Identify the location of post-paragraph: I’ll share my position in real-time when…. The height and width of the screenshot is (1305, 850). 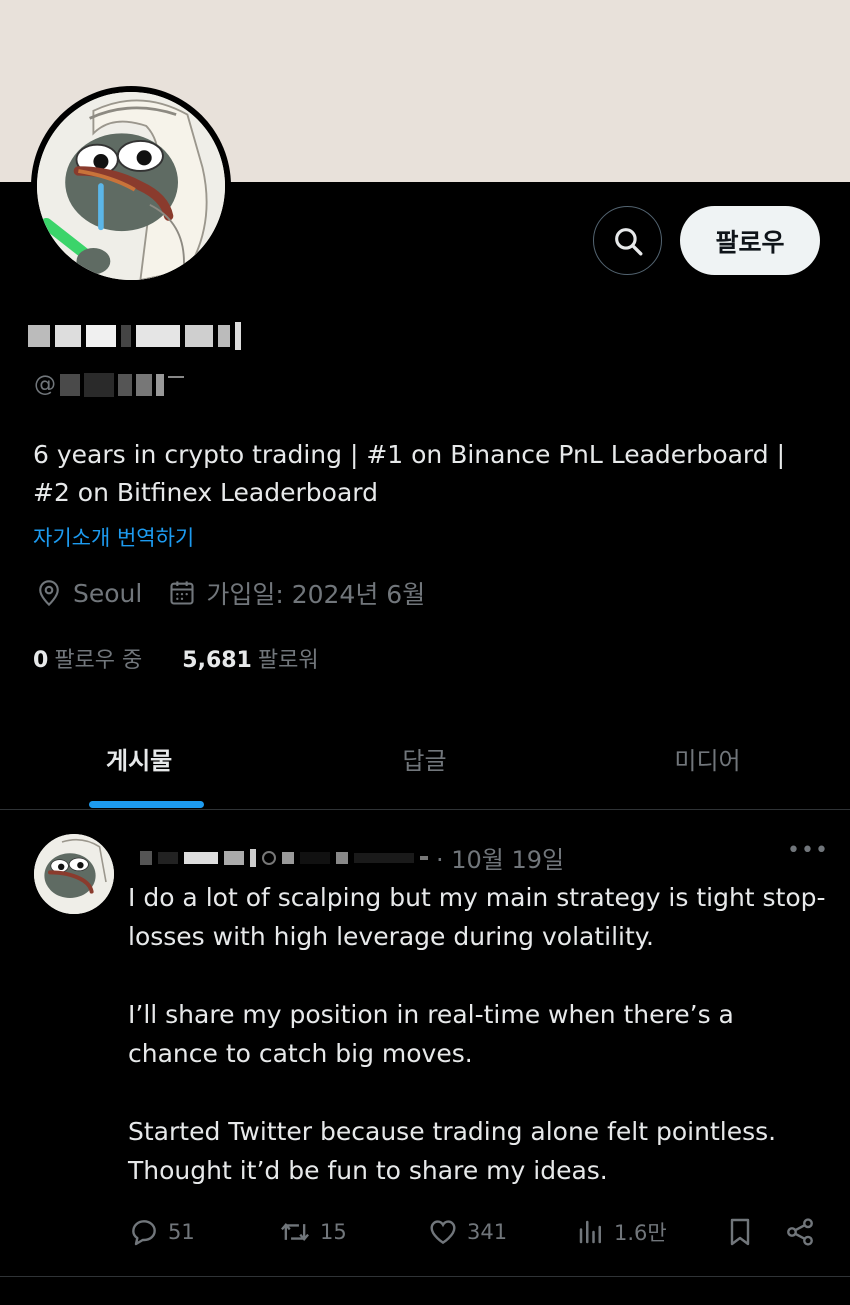
(431, 1034).